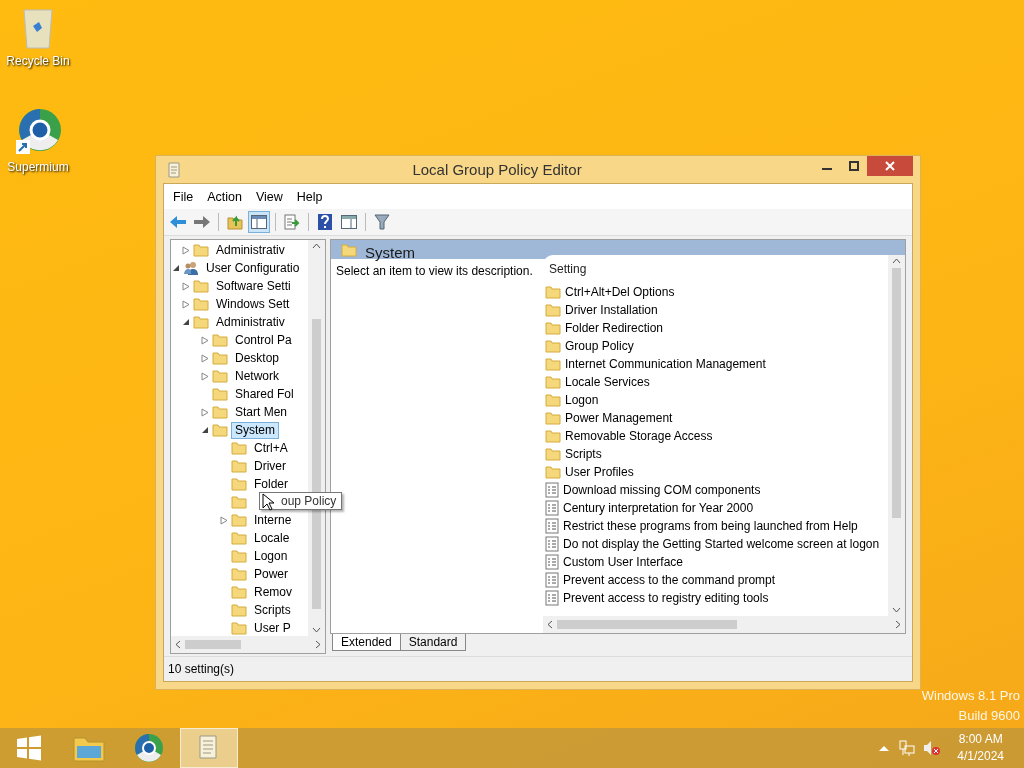  I want to click on vertical-scrollbar, so click(896, 435).